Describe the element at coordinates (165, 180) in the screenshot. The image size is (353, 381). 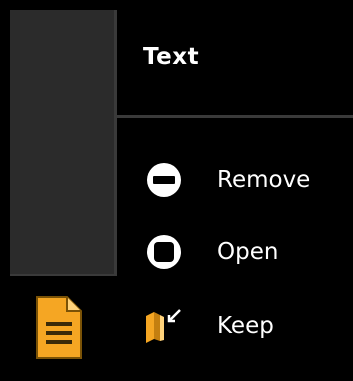
I see `minus-circle-icon` at that location.